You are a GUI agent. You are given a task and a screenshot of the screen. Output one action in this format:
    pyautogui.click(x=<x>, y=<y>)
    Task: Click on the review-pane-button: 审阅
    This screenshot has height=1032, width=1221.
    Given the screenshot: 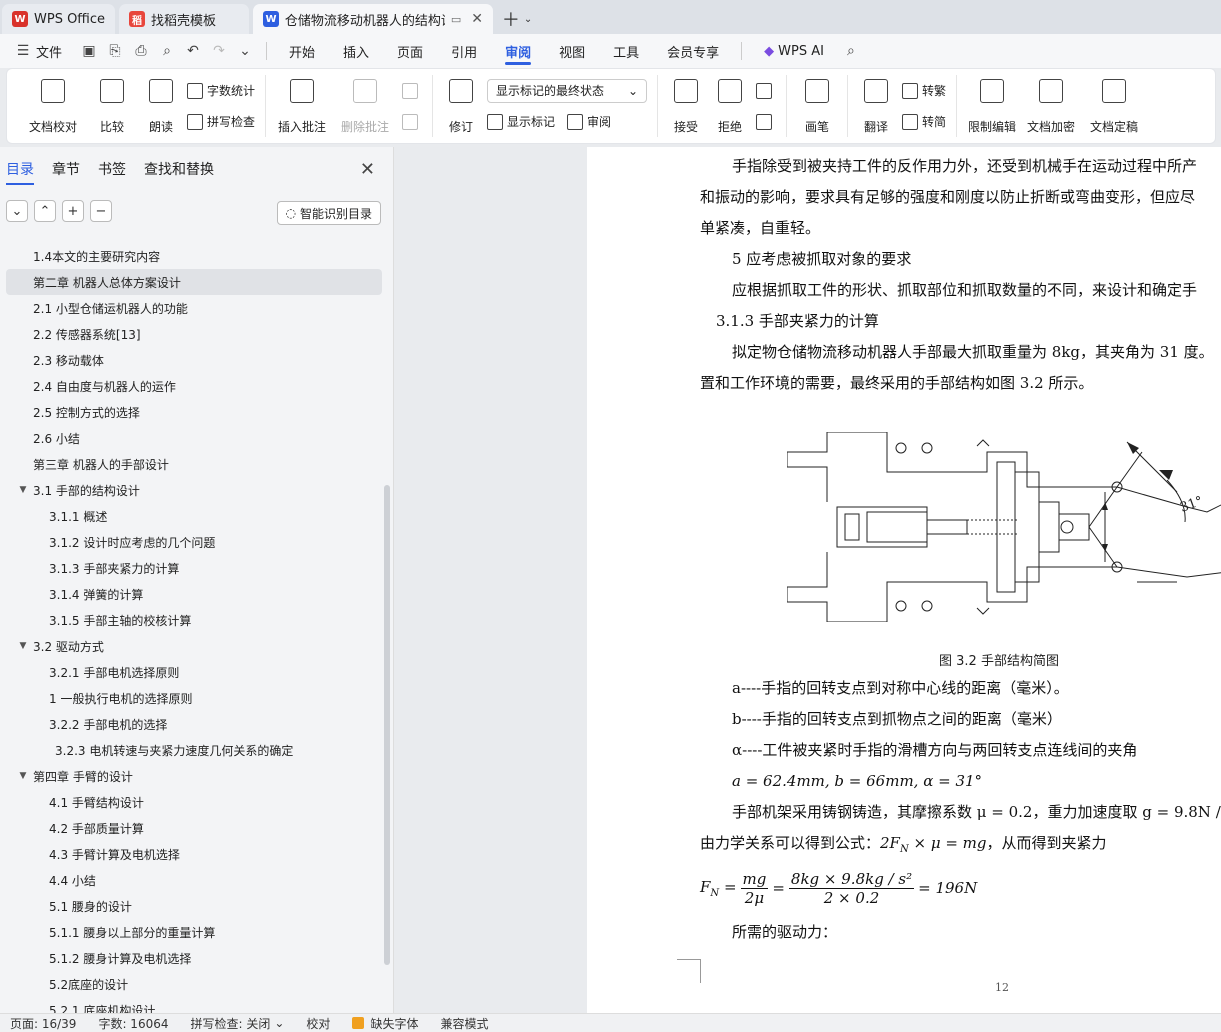 What is the action you would take?
    pyautogui.click(x=589, y=122)
    